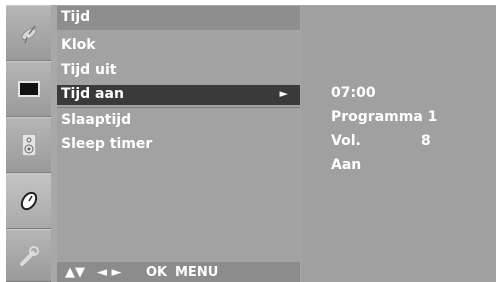 Image resolution: width=496 pixels, height=282 pixels. What do you see at coordinates (178, 95) in the screenshot?
I see `menu-item-tijd-aan: Tijd aan ►` at bounding box center [178, 95].